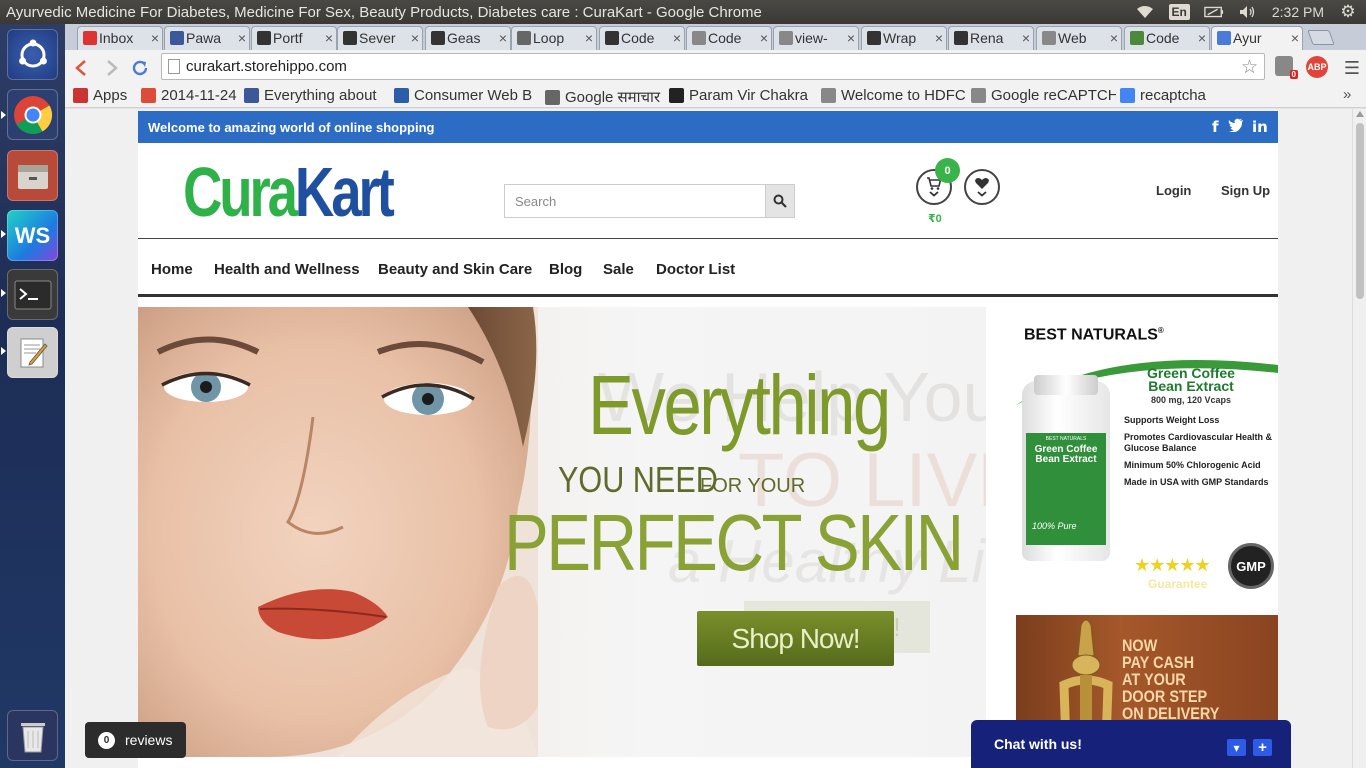  I want to click on browser-tab: Portf ×, so click(294, 38).